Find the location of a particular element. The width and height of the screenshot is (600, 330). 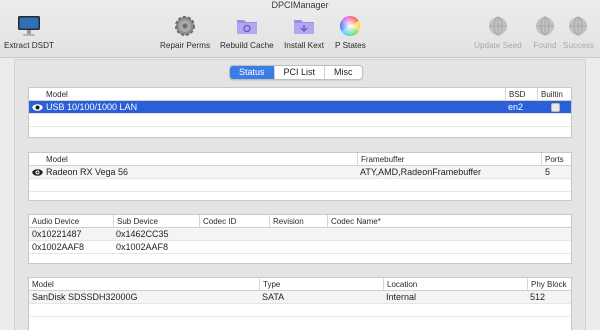

update-seed-button: Update Seed is located at coordinates (498, 32).